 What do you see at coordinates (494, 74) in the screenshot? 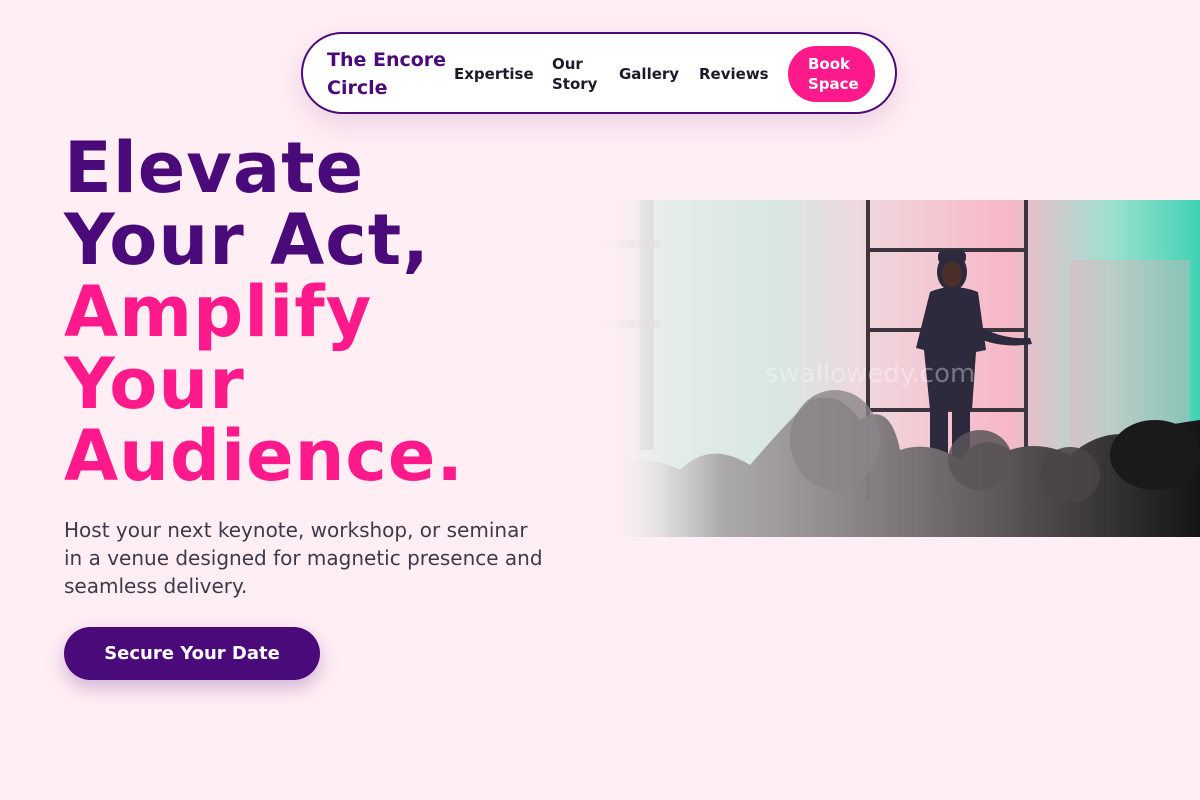
I see `nav-link-expertise: Expertise` at bounding box center [494, 74].